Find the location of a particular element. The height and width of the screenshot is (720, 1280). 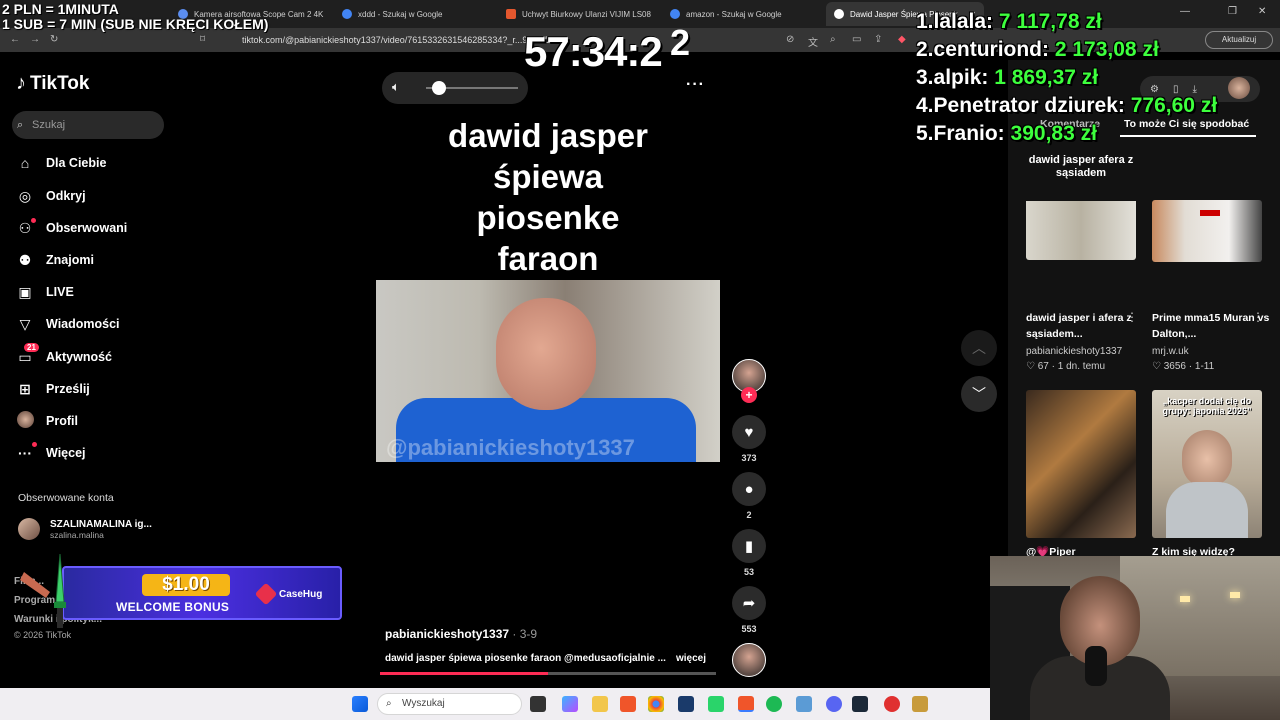

league-icon is located at coordinates (920, 704).